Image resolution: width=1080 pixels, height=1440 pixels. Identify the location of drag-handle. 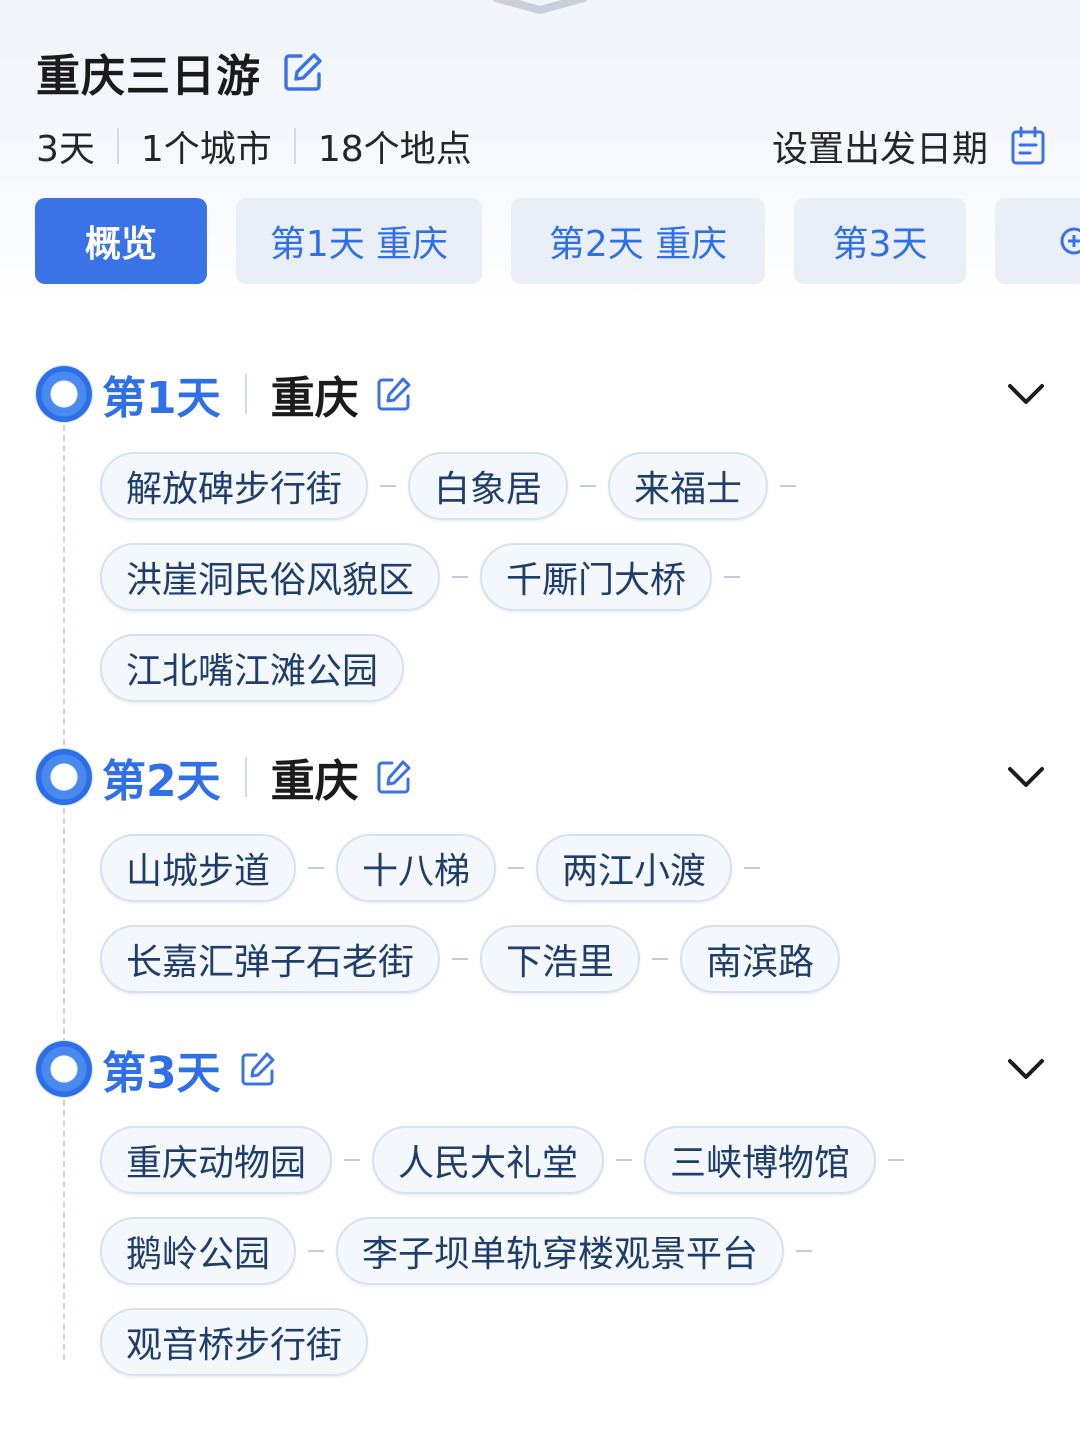
(540, 8).